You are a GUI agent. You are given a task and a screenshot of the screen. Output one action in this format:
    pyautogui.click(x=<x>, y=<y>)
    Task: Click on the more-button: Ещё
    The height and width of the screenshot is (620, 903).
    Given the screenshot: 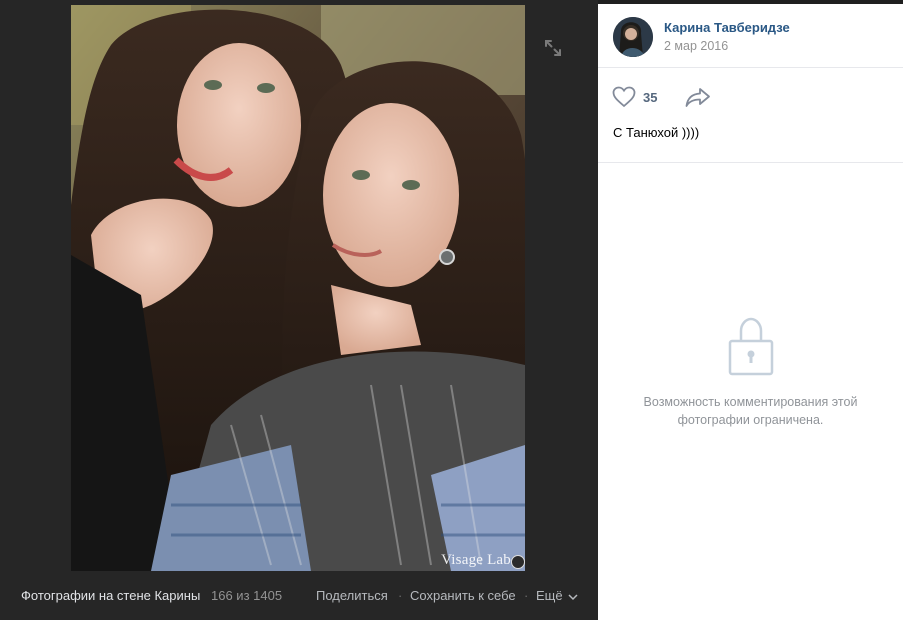 What is the action you would take?
    pyautogui.click(x=557, y=596)
    